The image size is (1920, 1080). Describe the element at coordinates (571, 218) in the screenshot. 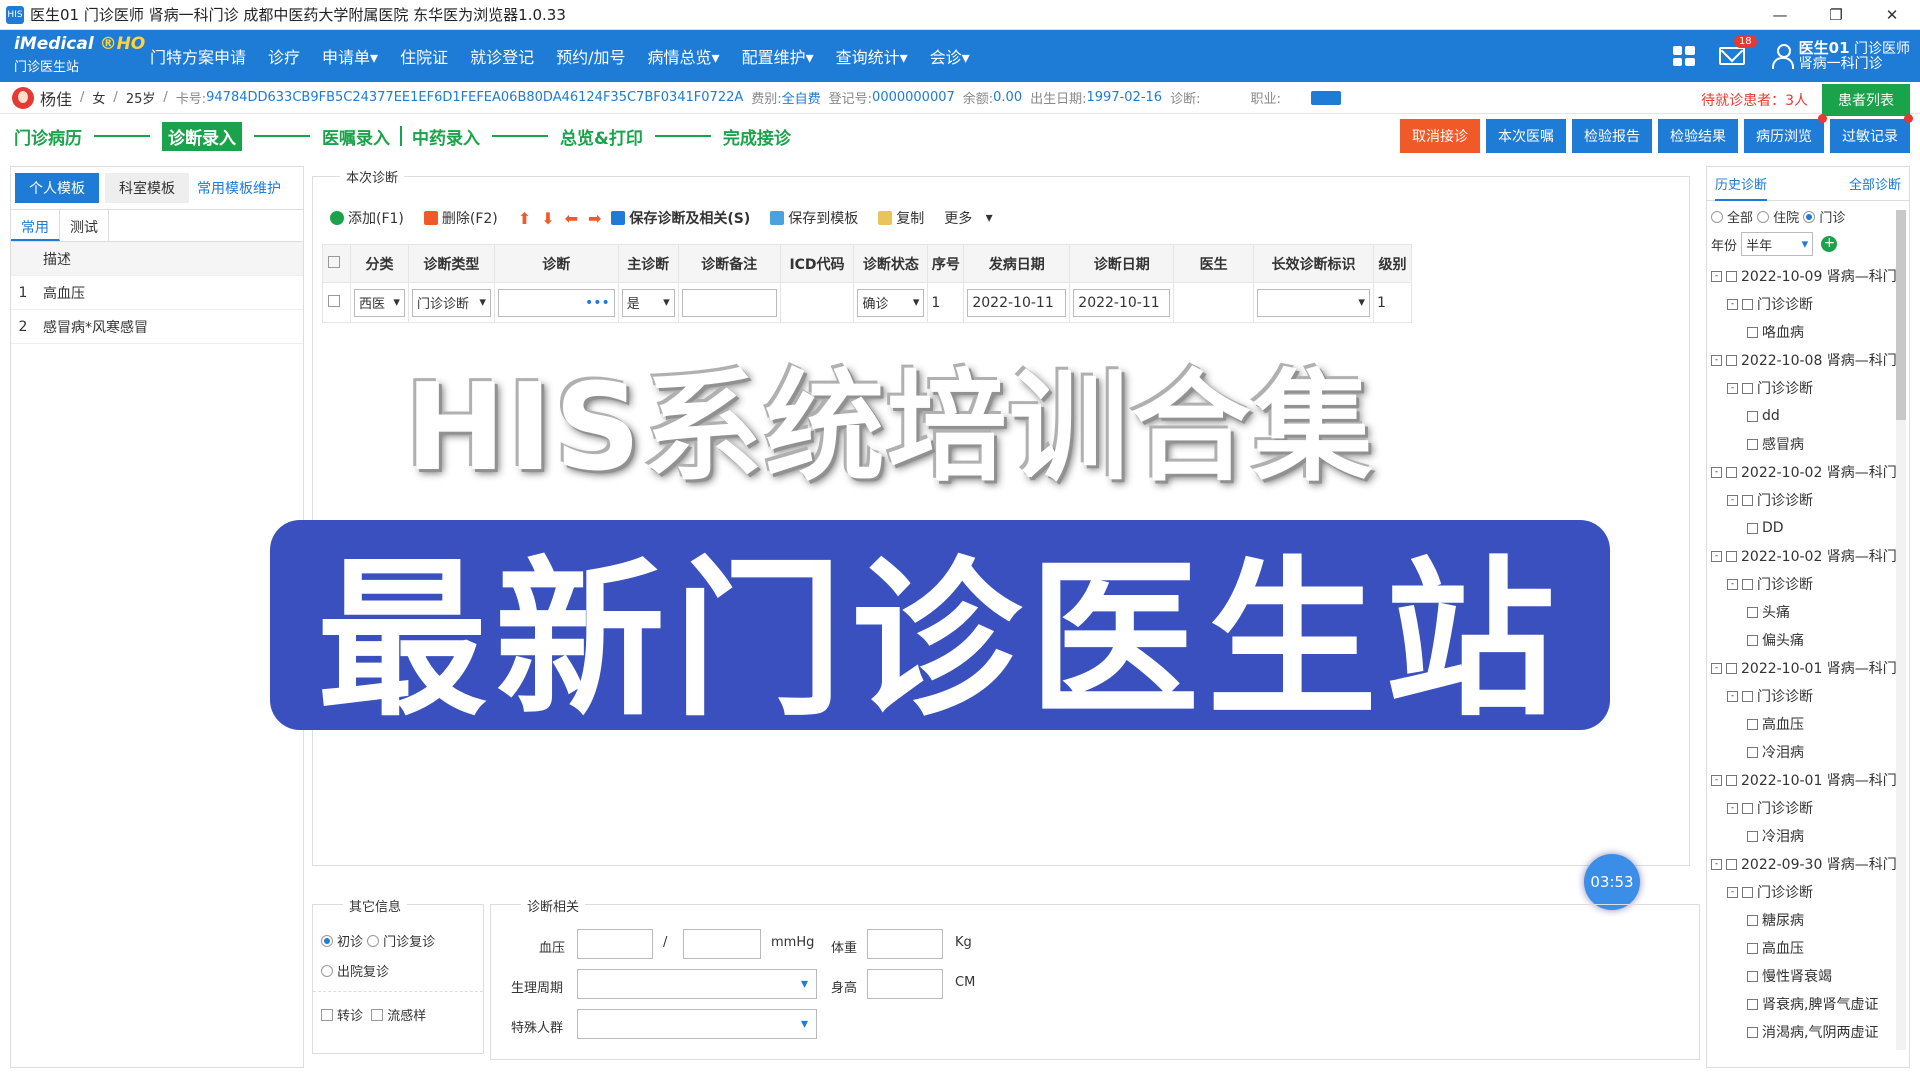

I see `move-left-icon: ⬅` at that location.